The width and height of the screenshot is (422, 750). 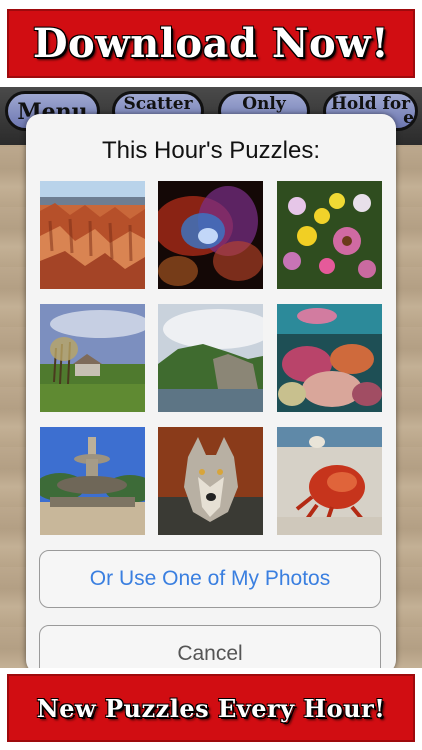 I want to click on bottom-banner-panel: New Puzzles Every Hour!, so click(x=211, y=708).